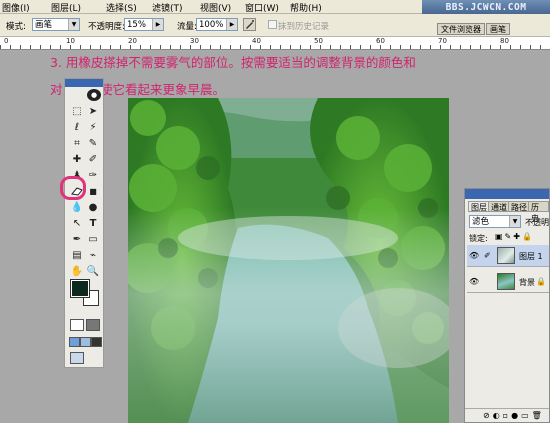 The width and height of the screenshot is (550, 423). I want to click on standard-mode-icon, so click(77, 325).